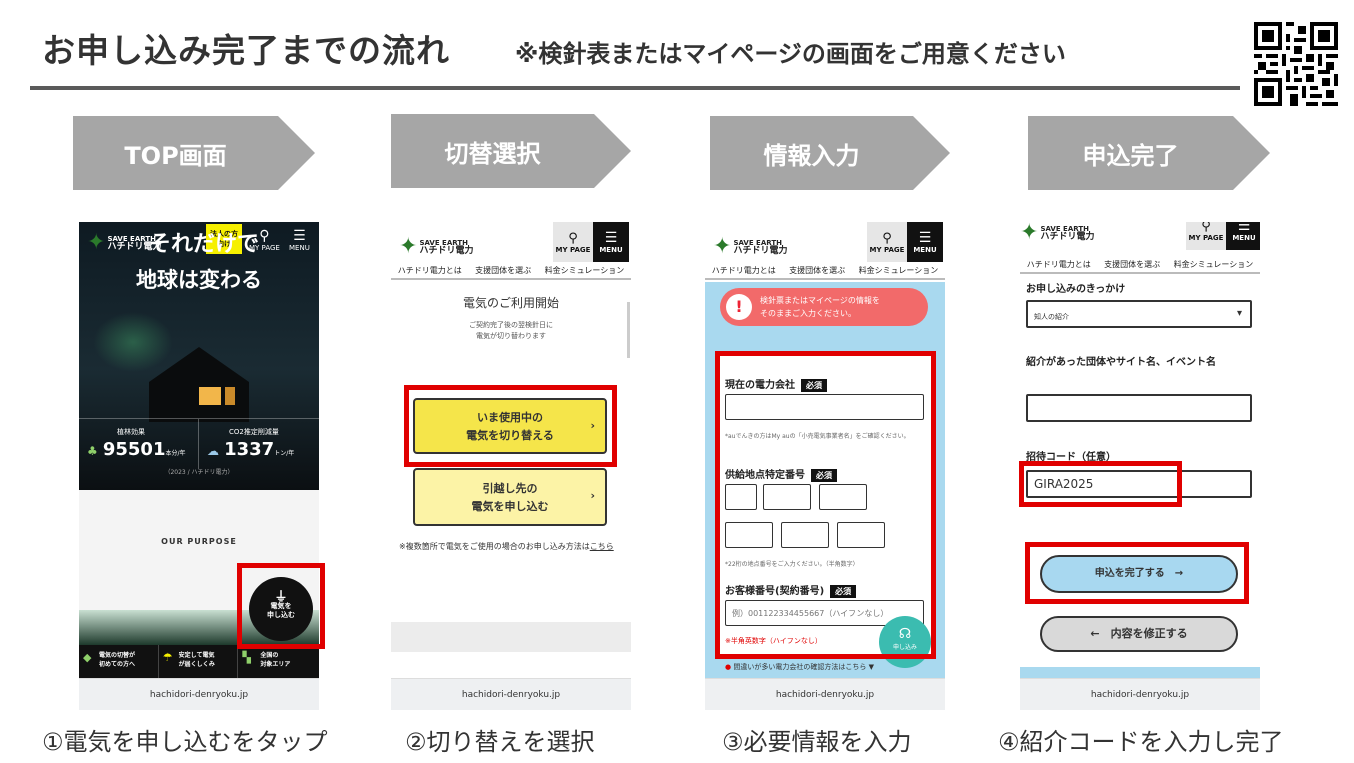 This screenshot has height=763, width=1354. Describe the element at coordinates (175, 155) in the screenshot. I see `step-label-top: TOP画面` at that location.